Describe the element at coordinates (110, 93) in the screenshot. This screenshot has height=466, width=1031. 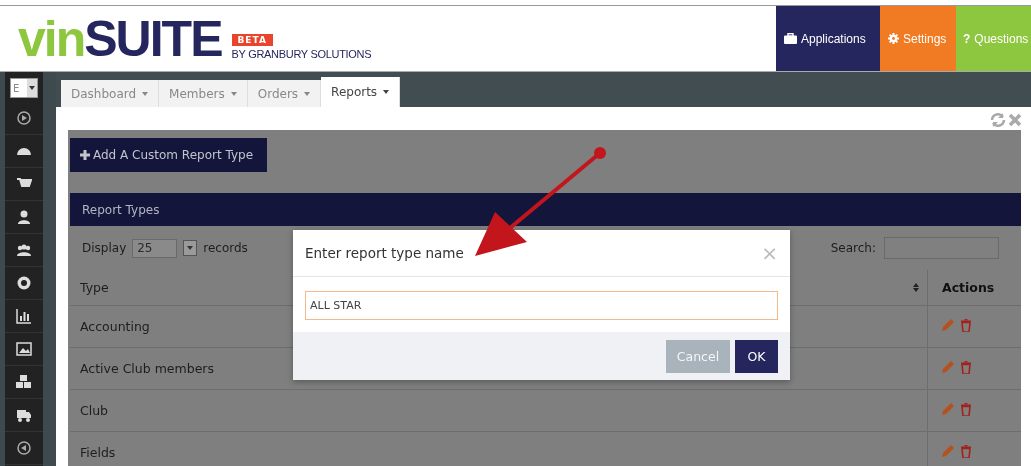
I see `nav-tab: Dashboard` at that location.